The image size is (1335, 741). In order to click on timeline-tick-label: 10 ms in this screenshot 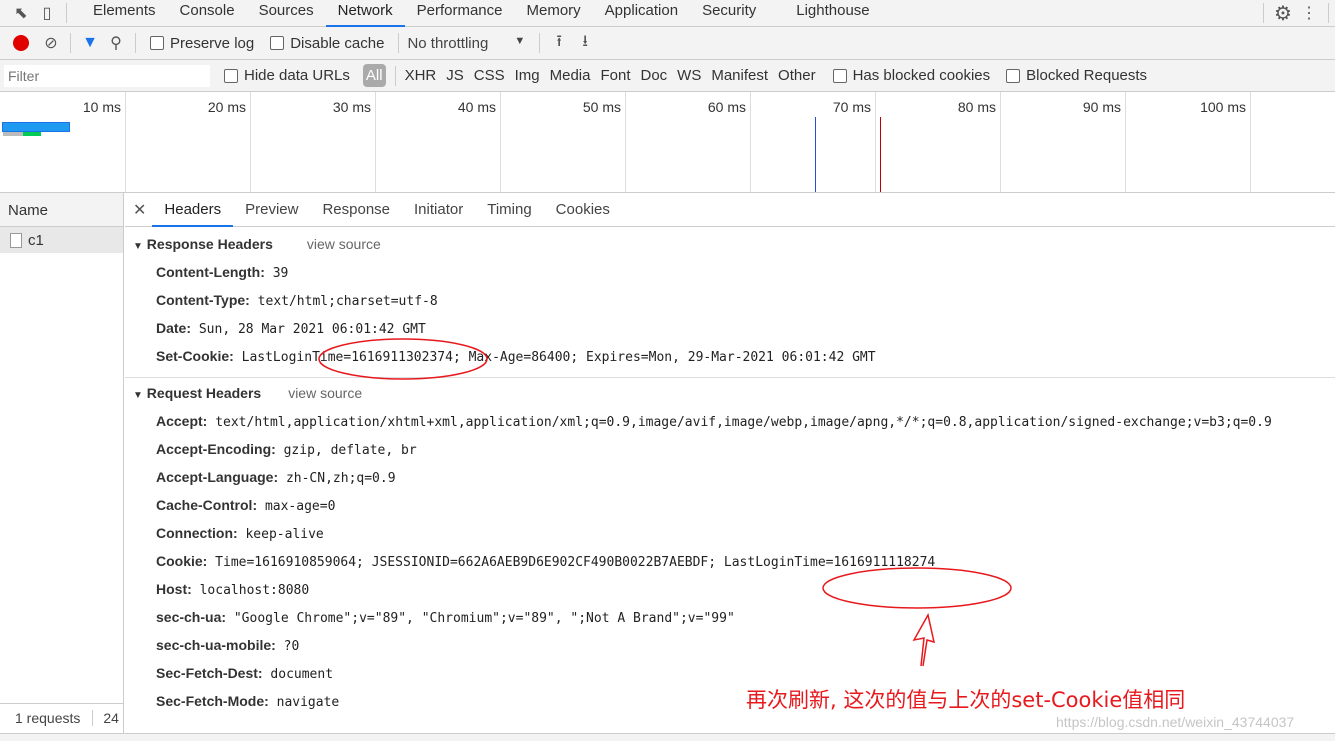, I will do `click(63, 142)`.